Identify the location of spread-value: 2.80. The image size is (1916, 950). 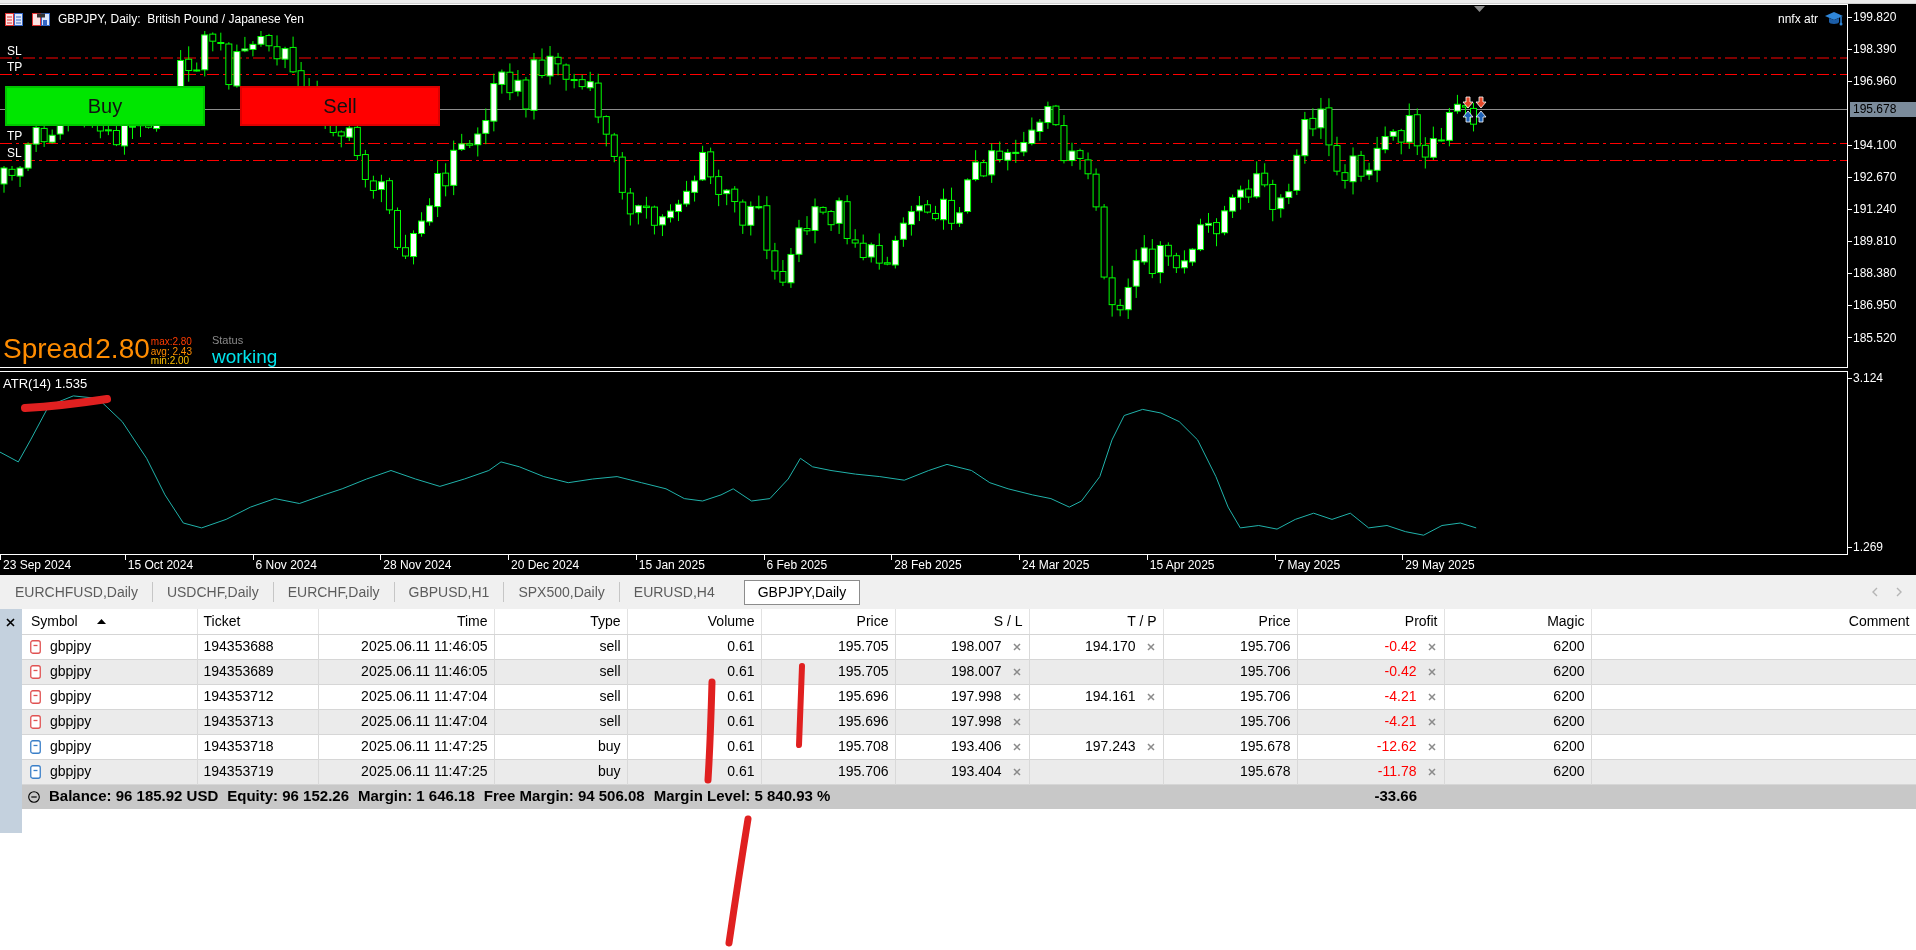
(122, 349).